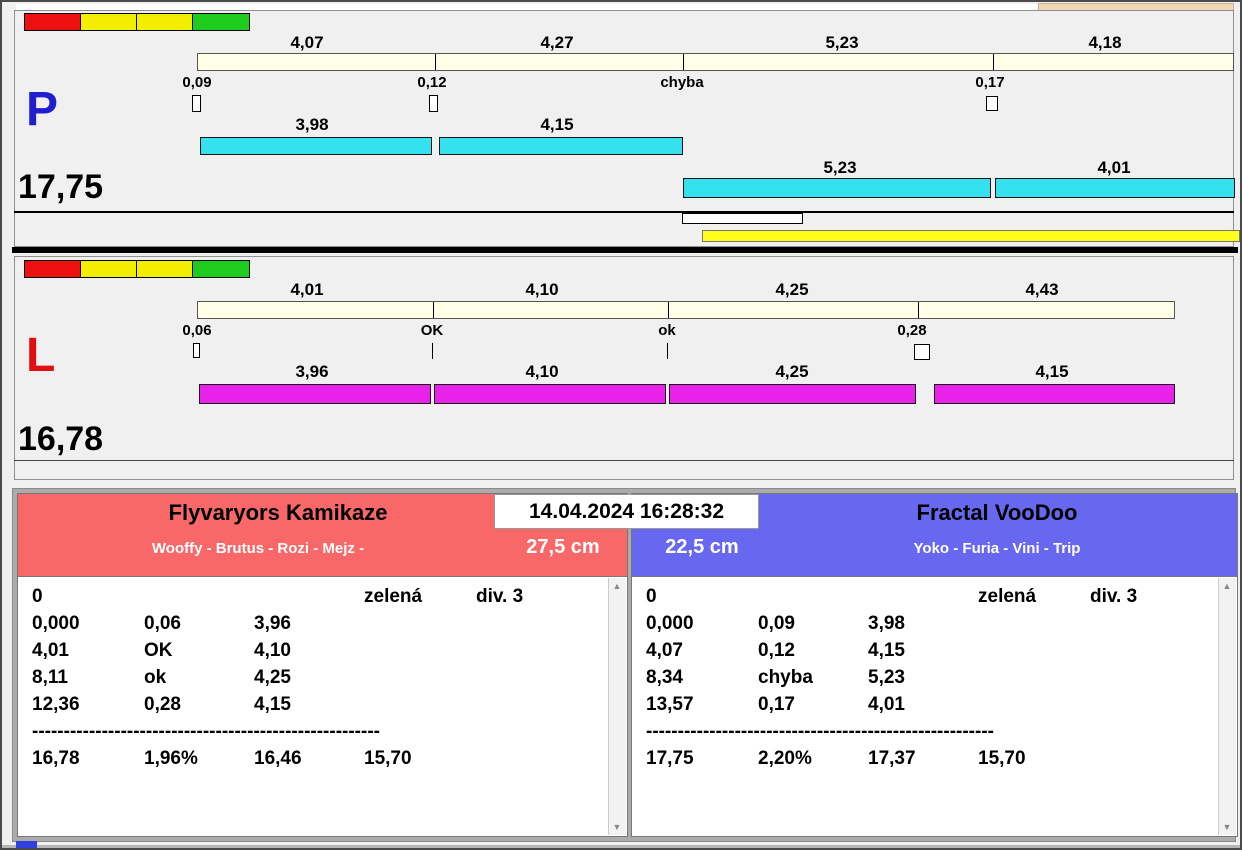 The width and height of the screenshot is (1242, 850). What do you see at coordinates (912, 330) in the screenshot?
I see `change-mark-label: 0,28` at bounding box center [912, 330].